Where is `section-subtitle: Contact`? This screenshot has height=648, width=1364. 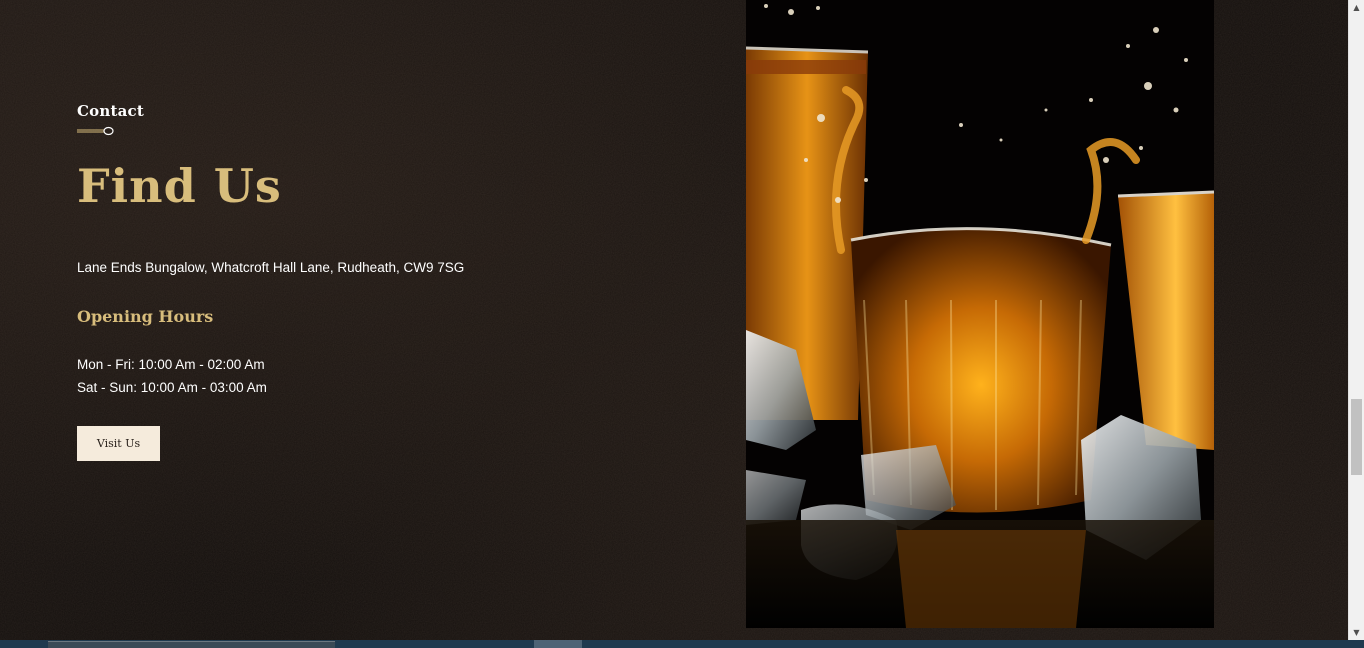
section-subtitle: Contact is located at coordinates (110, 111).